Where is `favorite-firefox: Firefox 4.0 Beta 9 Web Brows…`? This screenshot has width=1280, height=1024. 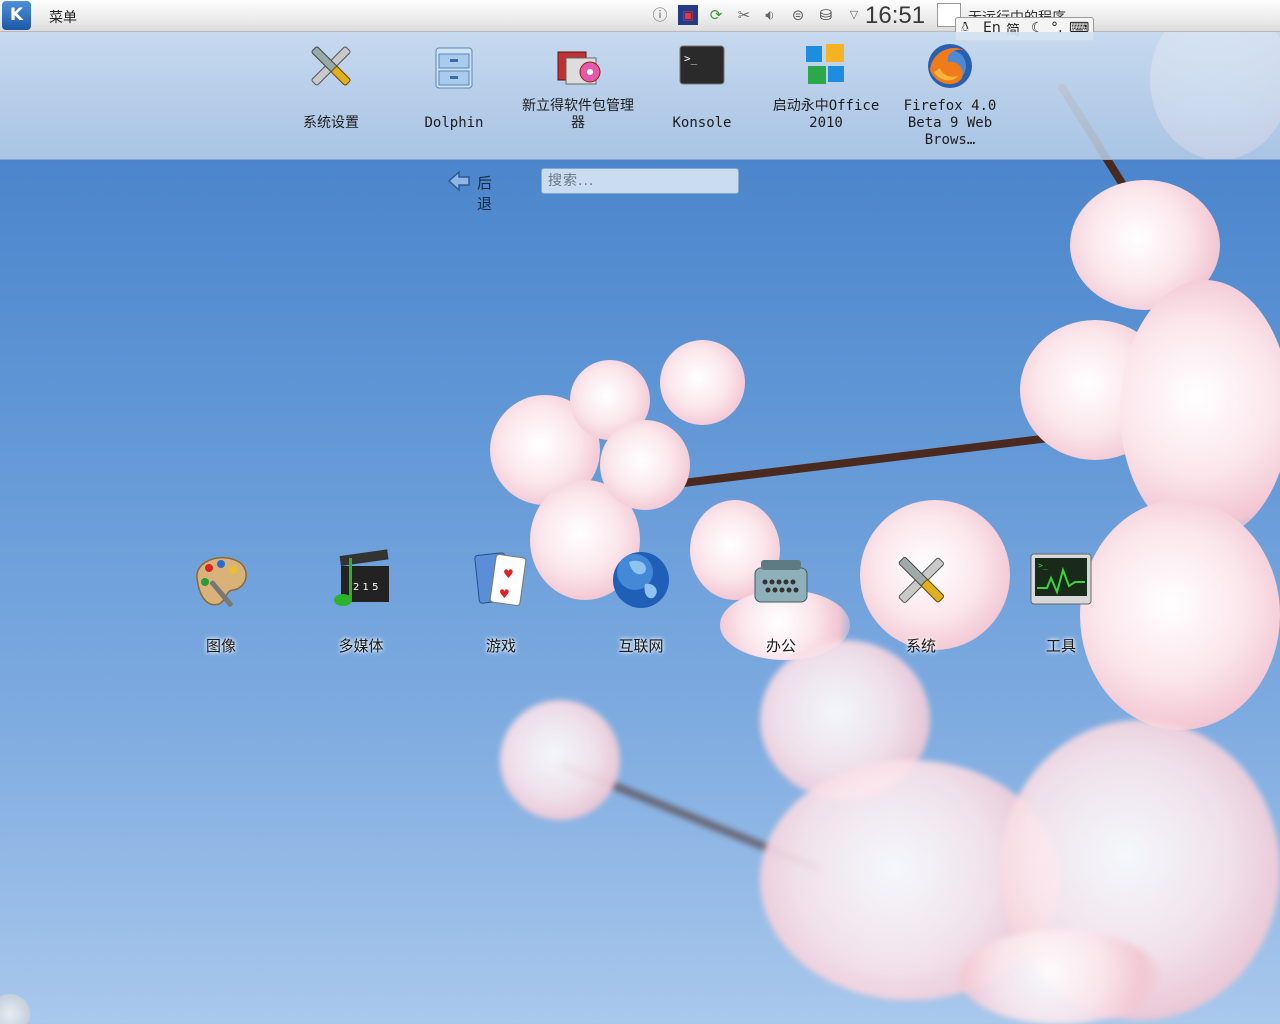
favorite-firefox: Firefox 4.0 Beta 9 Web Brows… is located at coordinates (950, 94).